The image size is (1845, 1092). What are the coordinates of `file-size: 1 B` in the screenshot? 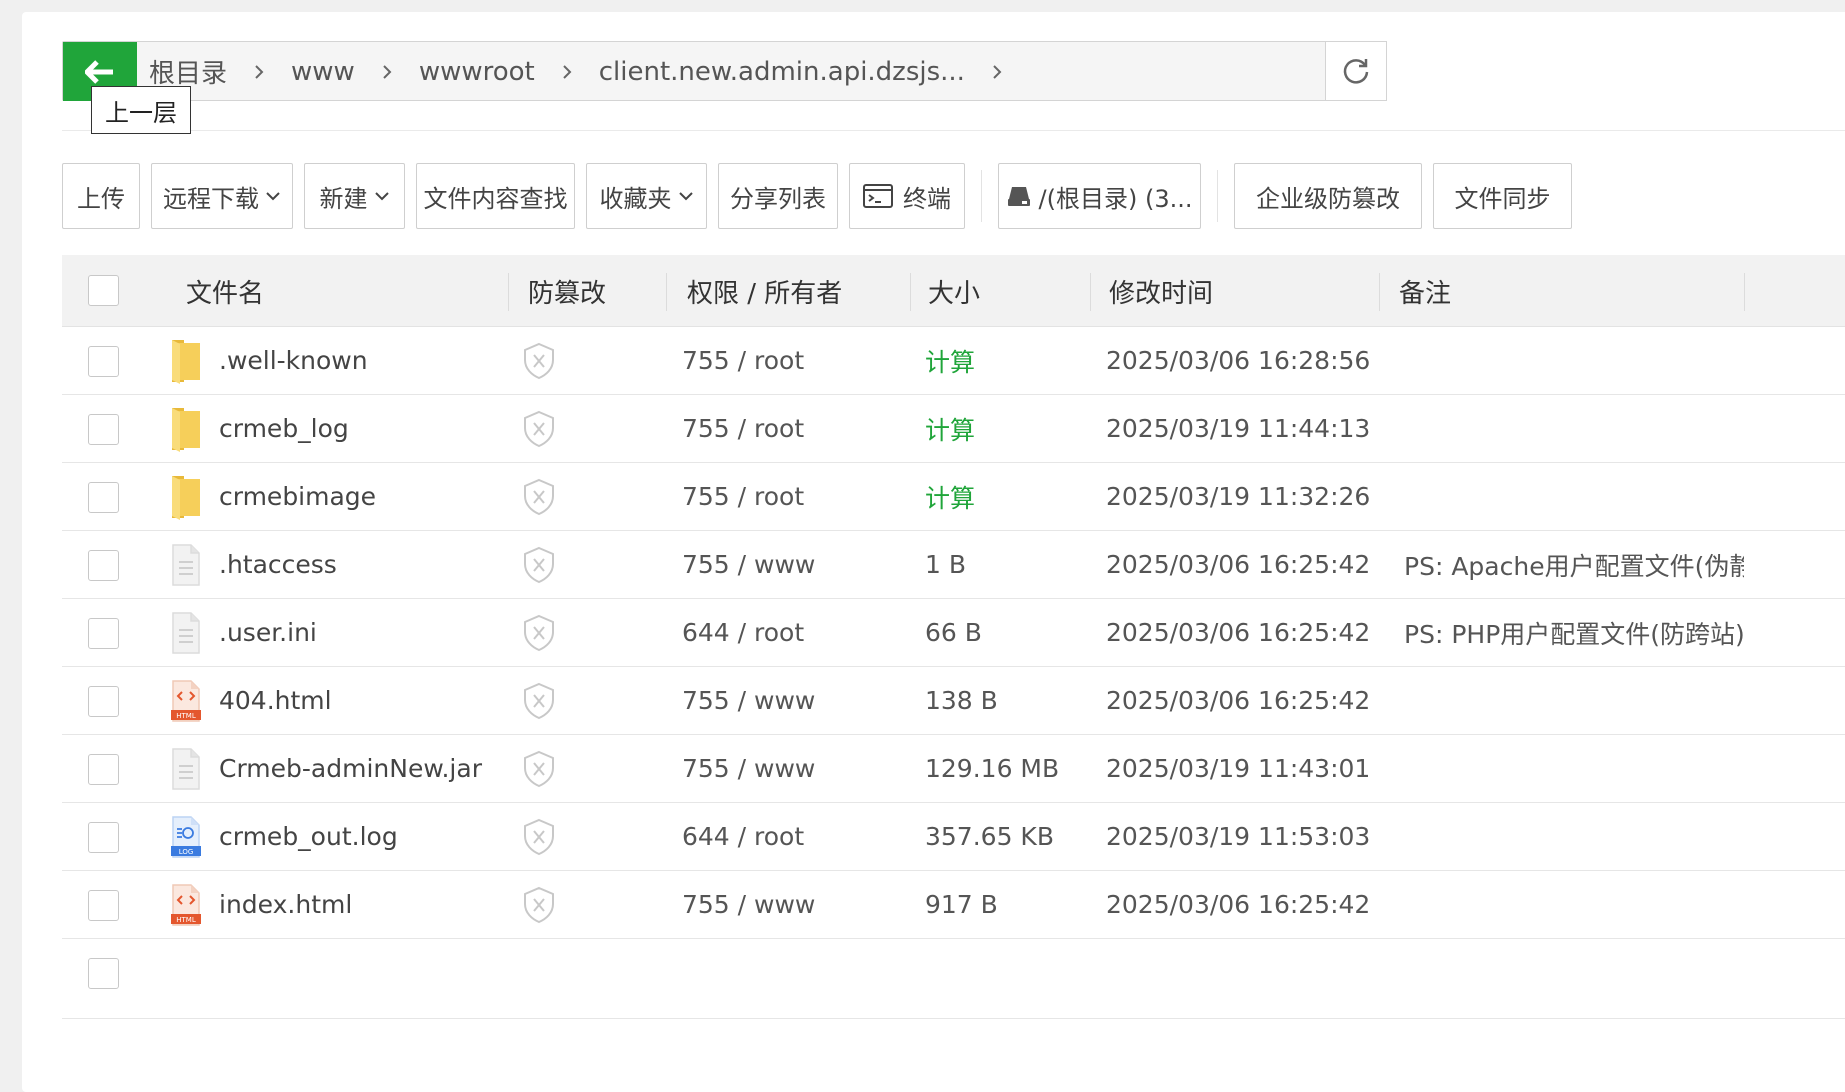 It's located at (946, 564).